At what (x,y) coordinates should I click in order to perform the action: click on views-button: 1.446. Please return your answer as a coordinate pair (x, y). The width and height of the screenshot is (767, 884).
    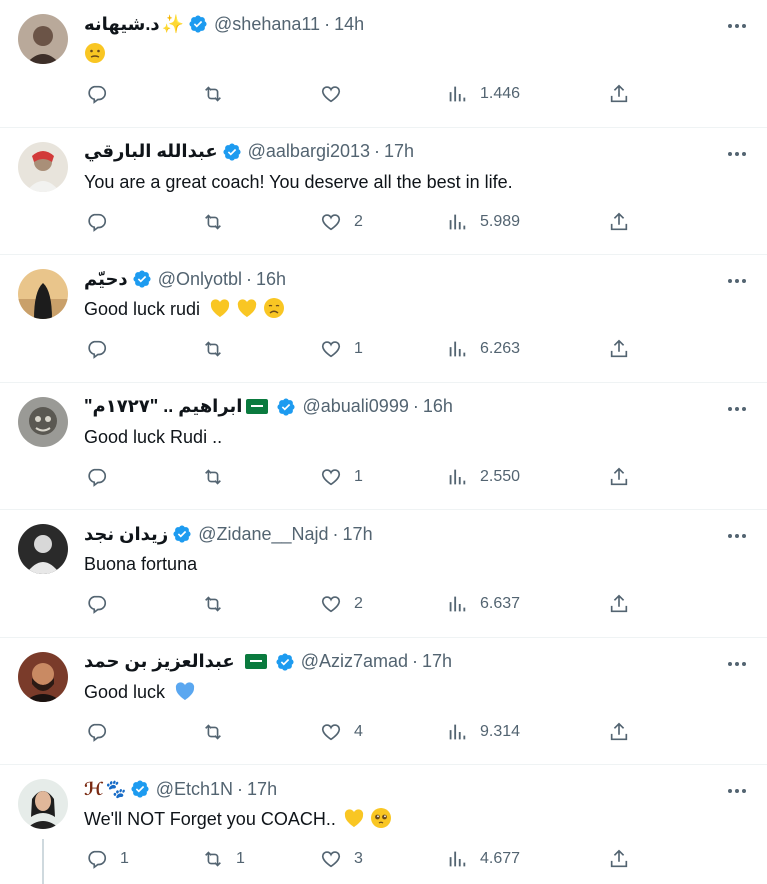
    Looking at the image, I should click on (483, 94).